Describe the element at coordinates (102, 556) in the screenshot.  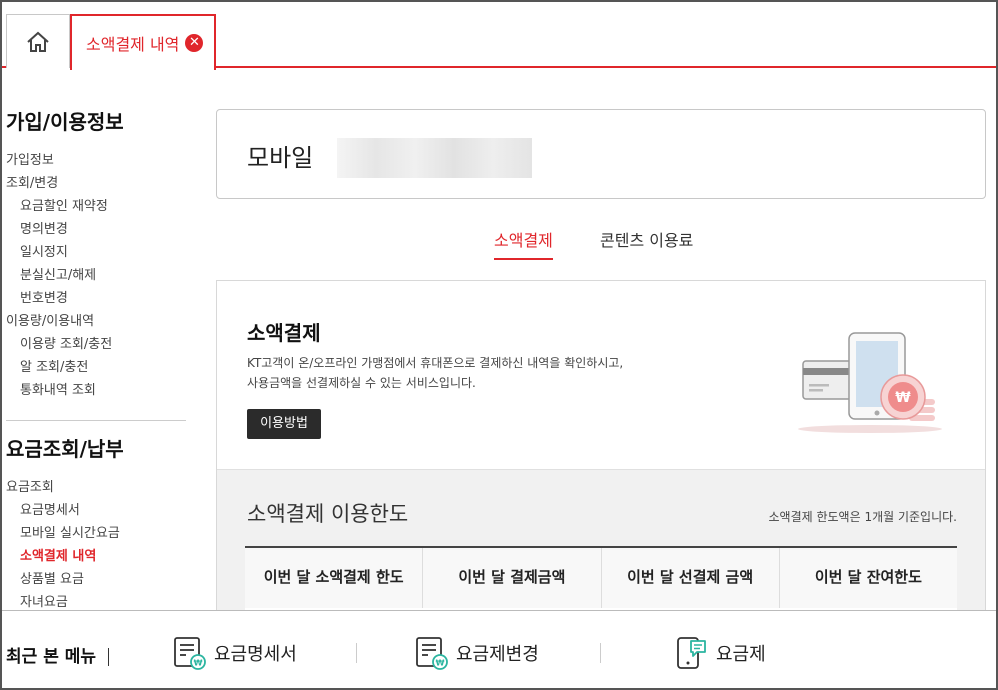
I see `sidebar-item-payment-history: 소액결제 내역` at that location.